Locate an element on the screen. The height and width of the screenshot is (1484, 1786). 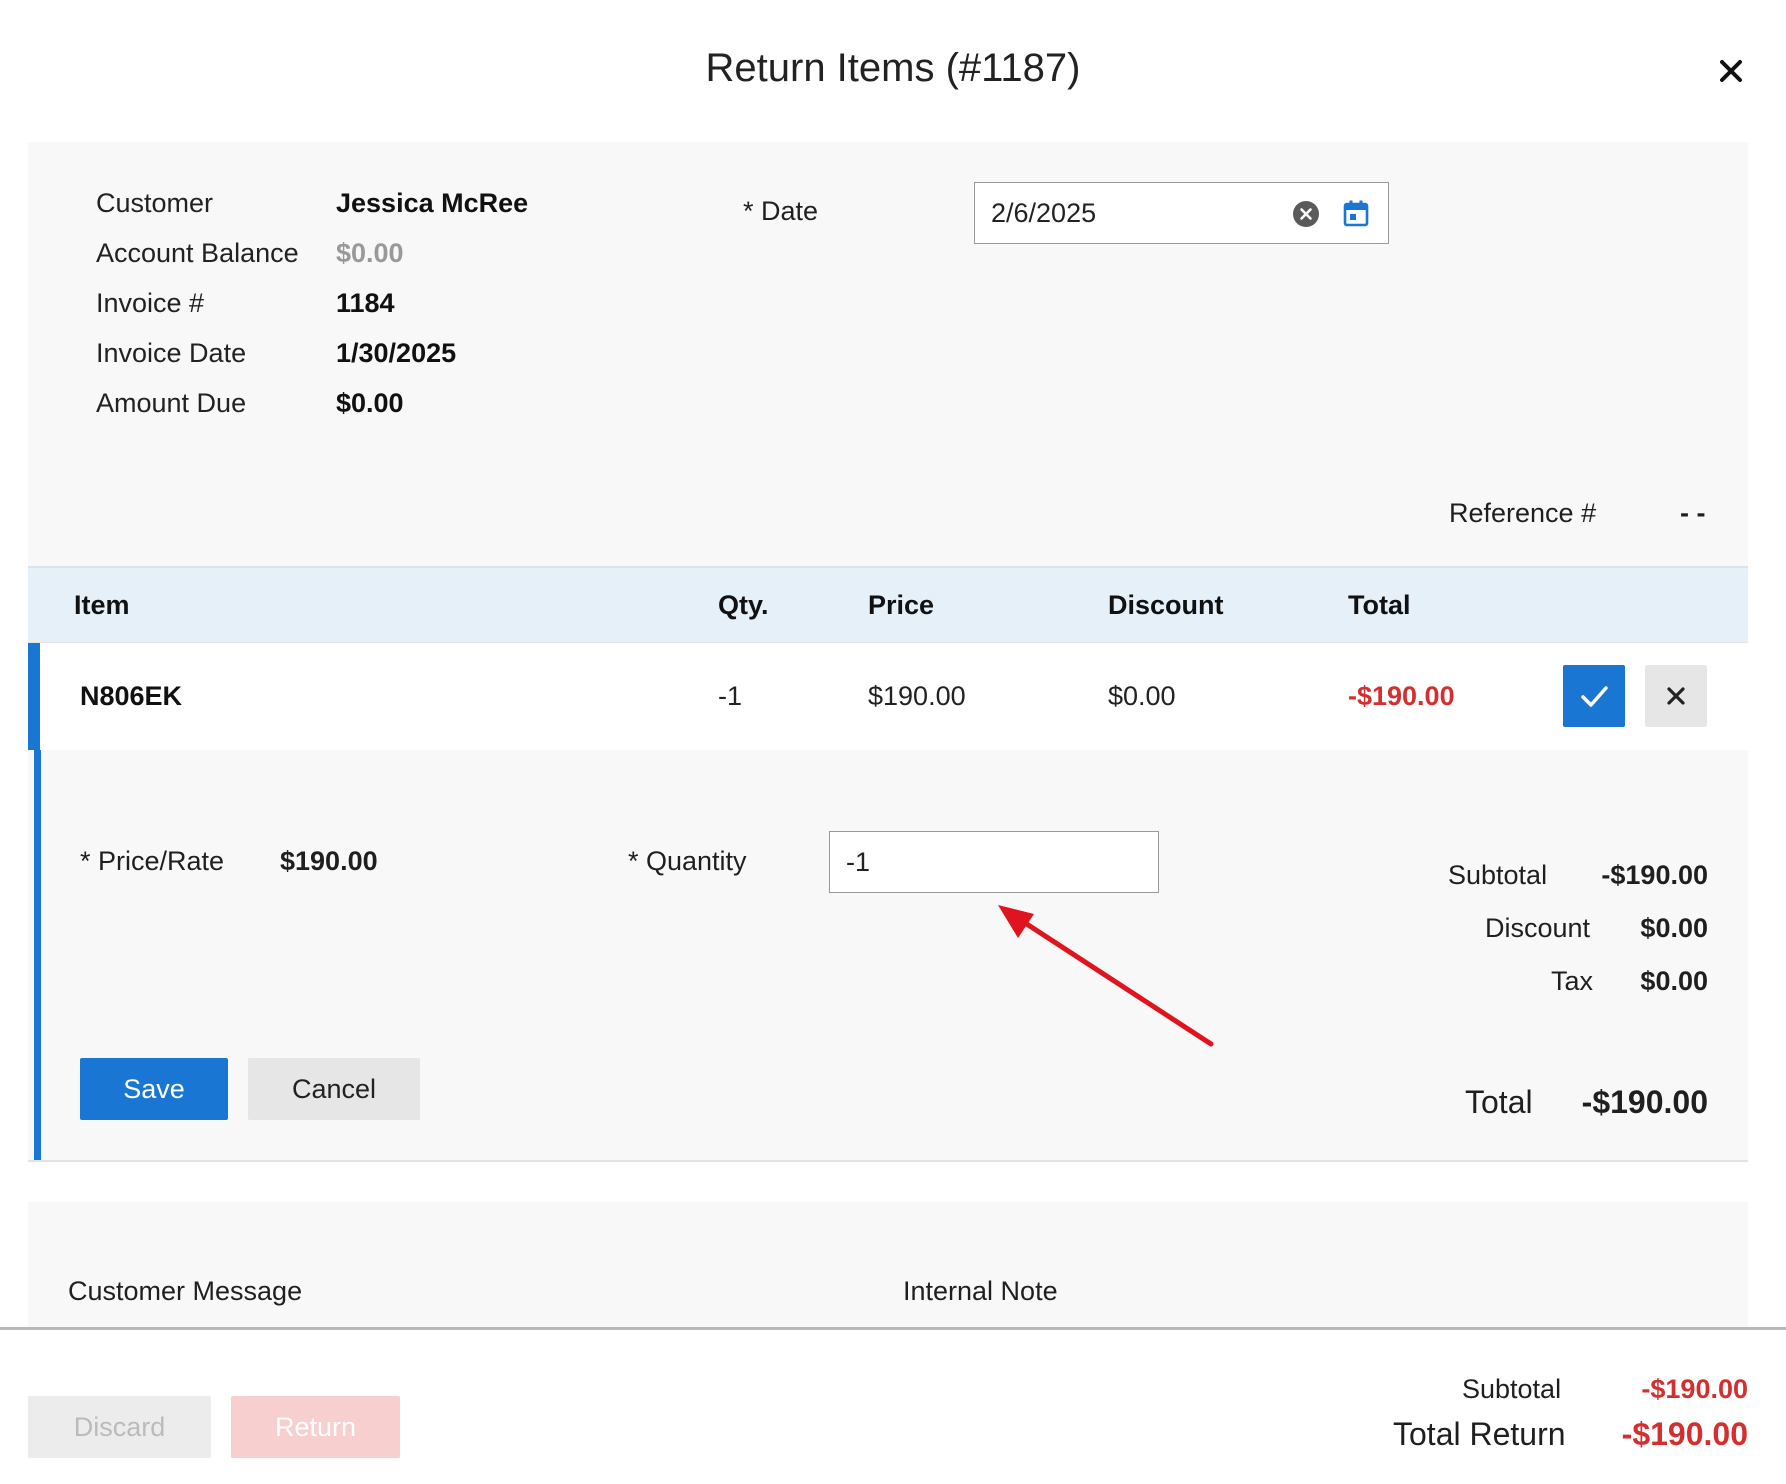
column-header-item: Item is located at coordinates (102, 605).